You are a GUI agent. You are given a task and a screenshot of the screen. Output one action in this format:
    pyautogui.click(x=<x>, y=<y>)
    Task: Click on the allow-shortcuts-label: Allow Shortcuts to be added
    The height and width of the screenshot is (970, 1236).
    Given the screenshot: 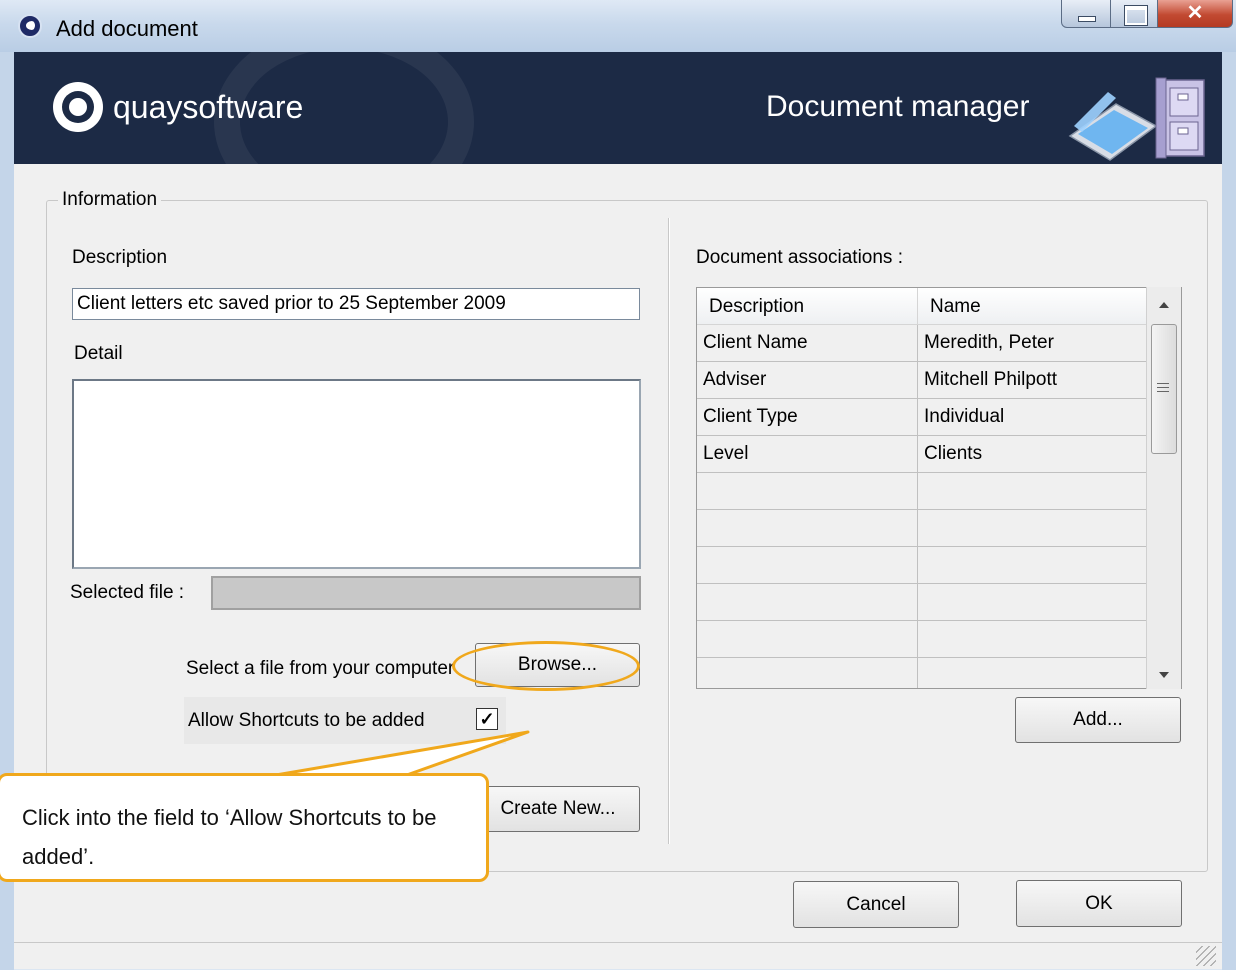 What is the action you would take?
    pyautogui.click(x=306, y=720)
    